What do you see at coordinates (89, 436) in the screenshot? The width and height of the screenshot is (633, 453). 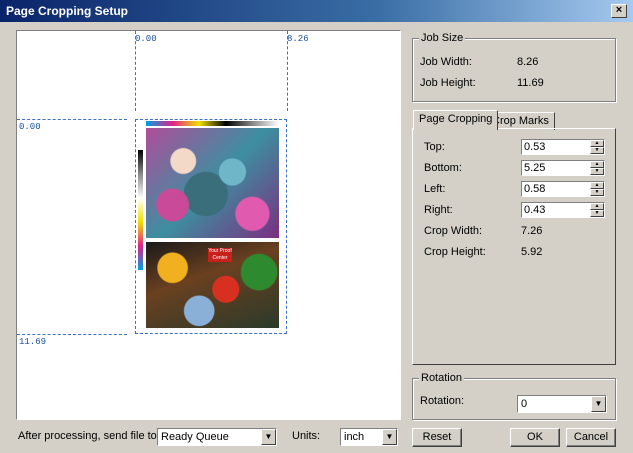 I see `after-processing-label: After processing, send file to:` at bounding box center [89, 436].